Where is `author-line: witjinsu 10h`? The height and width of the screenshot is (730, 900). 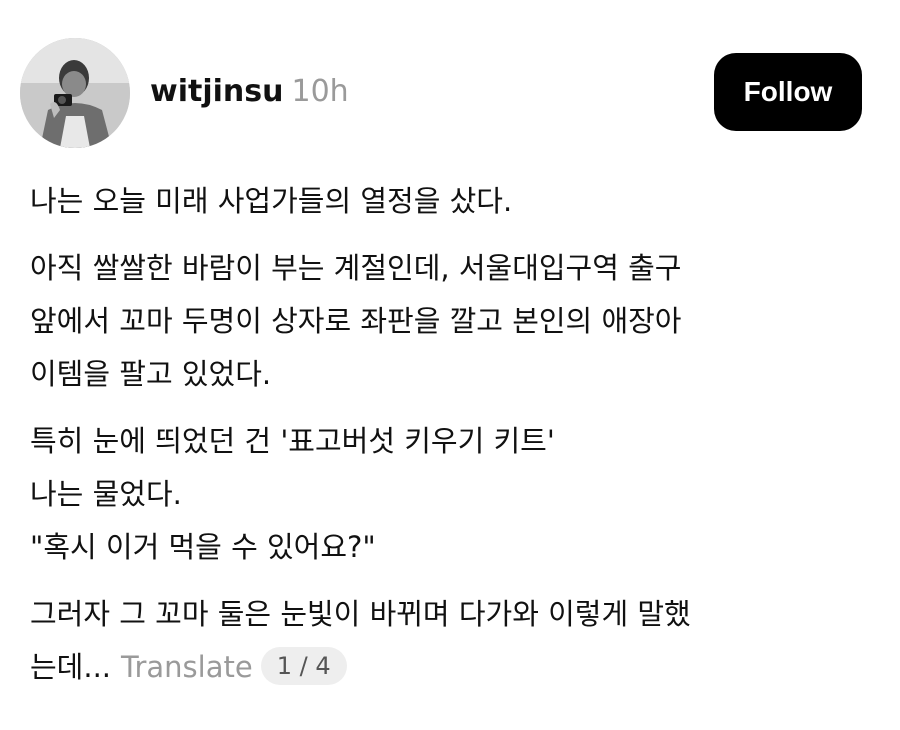 author-line: witjinsu 10h is located at coordinates (249, 92).